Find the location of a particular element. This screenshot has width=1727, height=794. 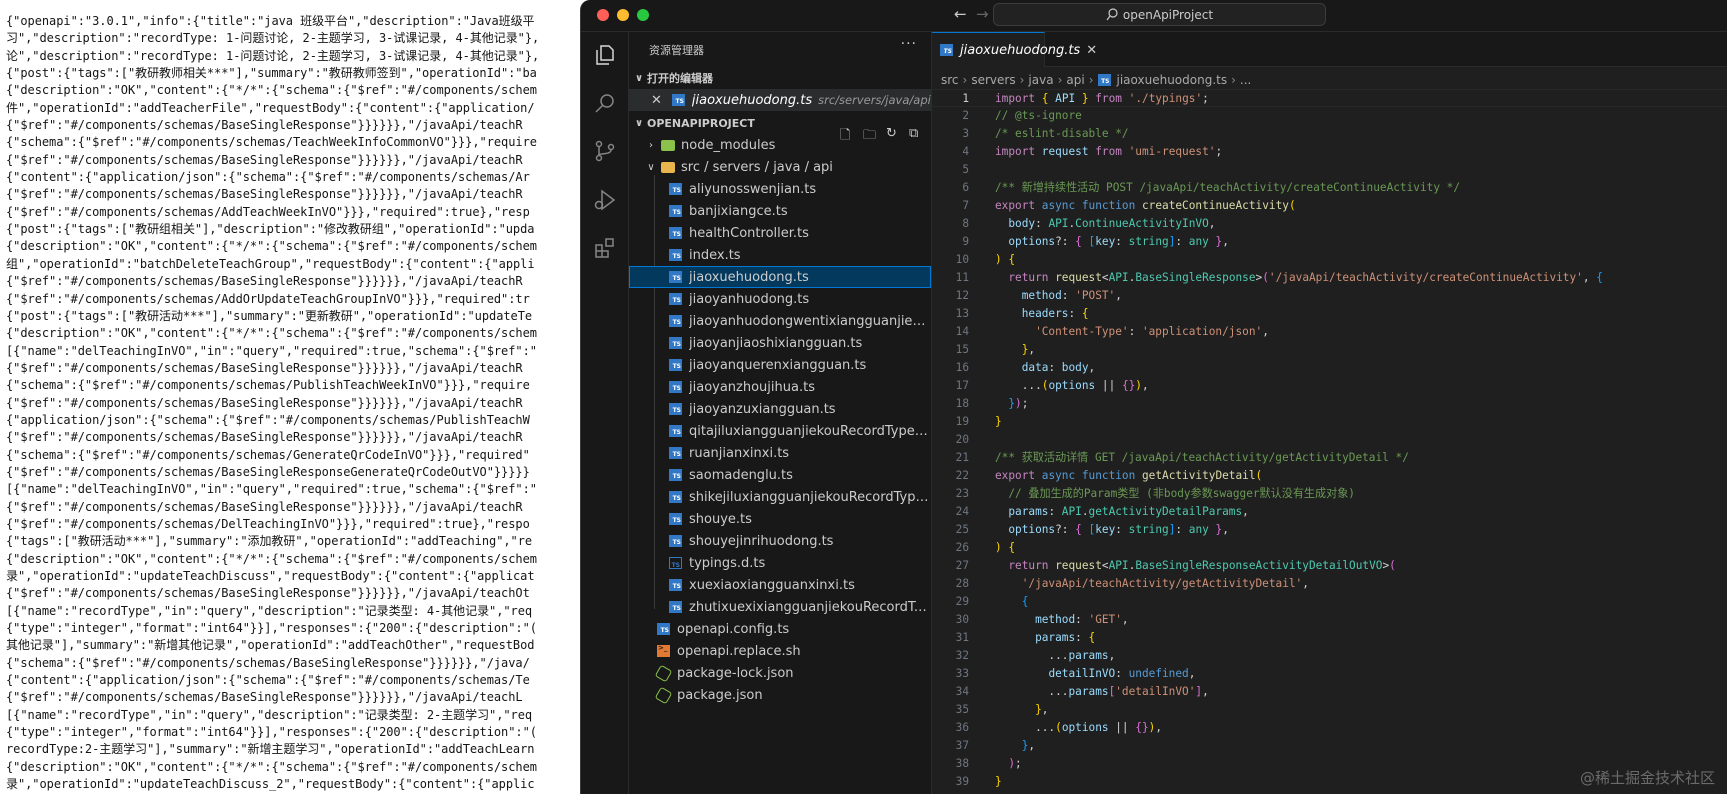

tree-item: TS aliyunosswenjian.ts is located at coordinates (780, 189).